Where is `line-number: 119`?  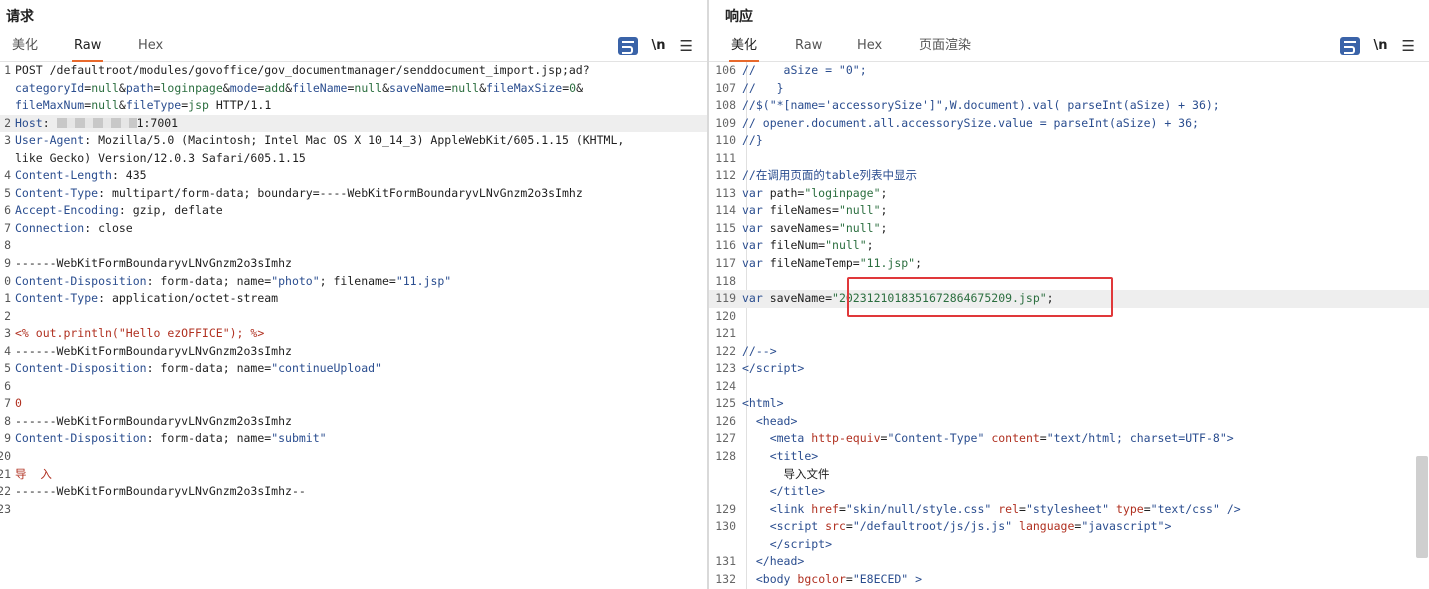
line-number: 119 is located at coordinates (725, 298).